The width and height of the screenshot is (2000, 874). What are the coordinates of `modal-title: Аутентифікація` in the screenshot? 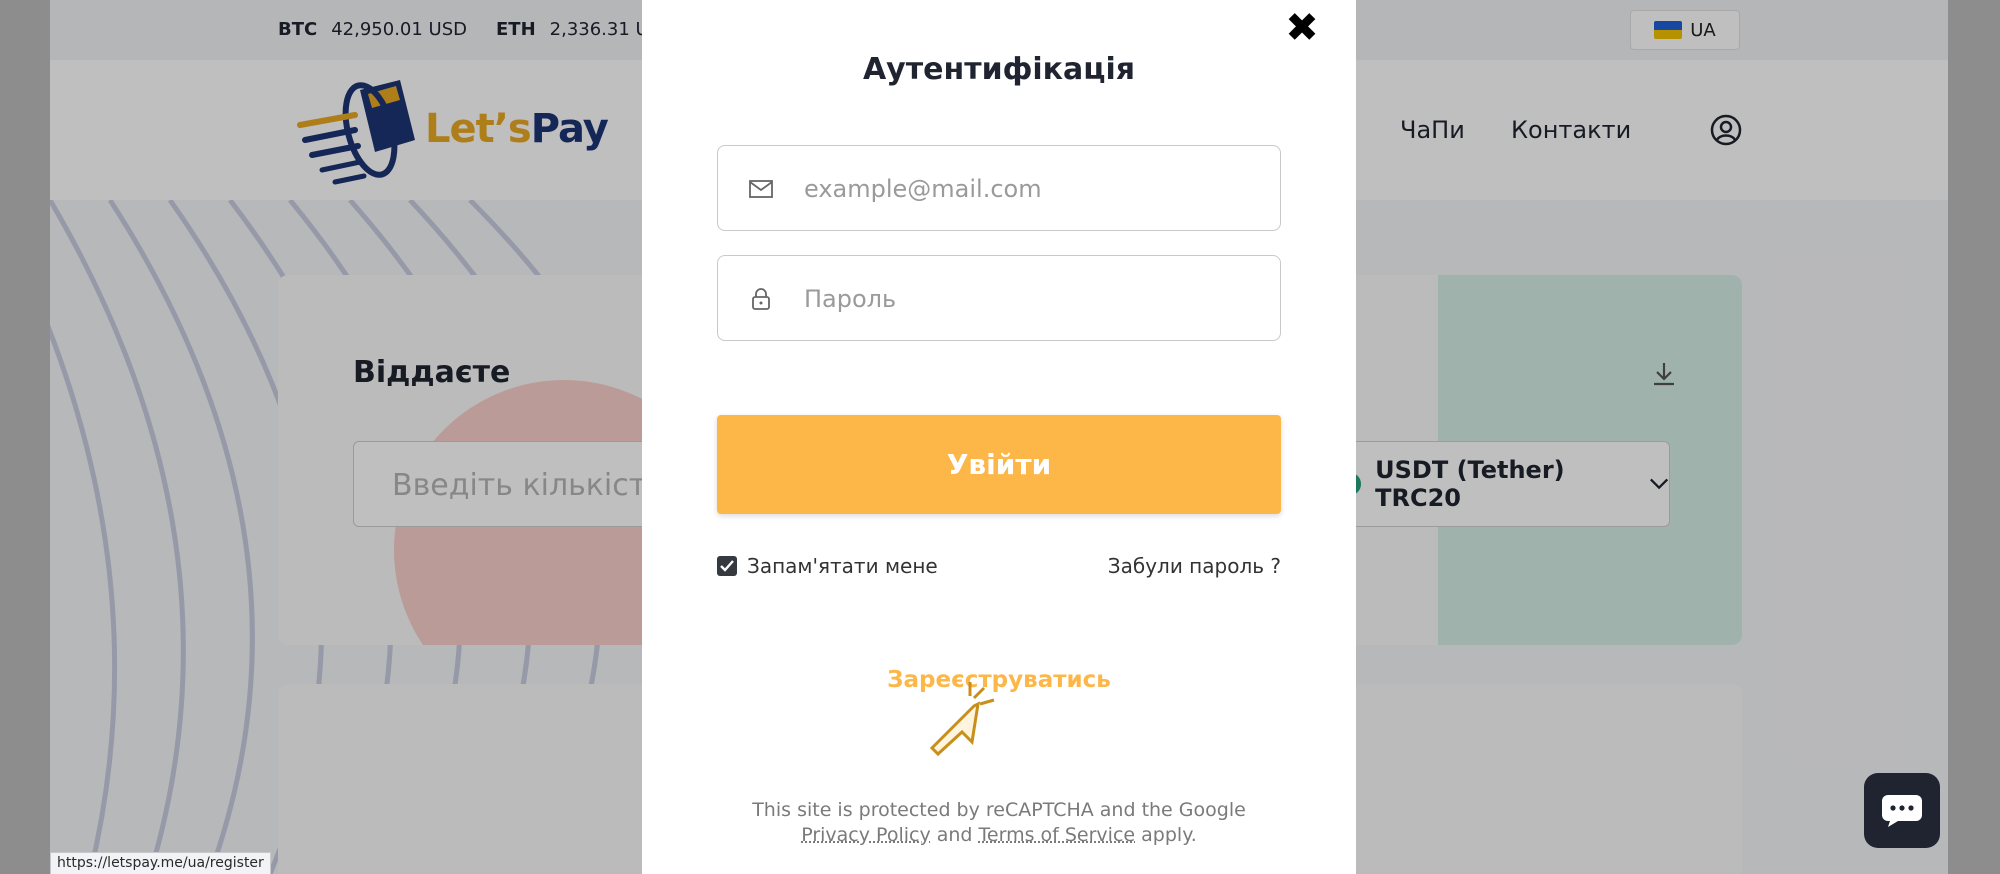 It's located at (999, 69).